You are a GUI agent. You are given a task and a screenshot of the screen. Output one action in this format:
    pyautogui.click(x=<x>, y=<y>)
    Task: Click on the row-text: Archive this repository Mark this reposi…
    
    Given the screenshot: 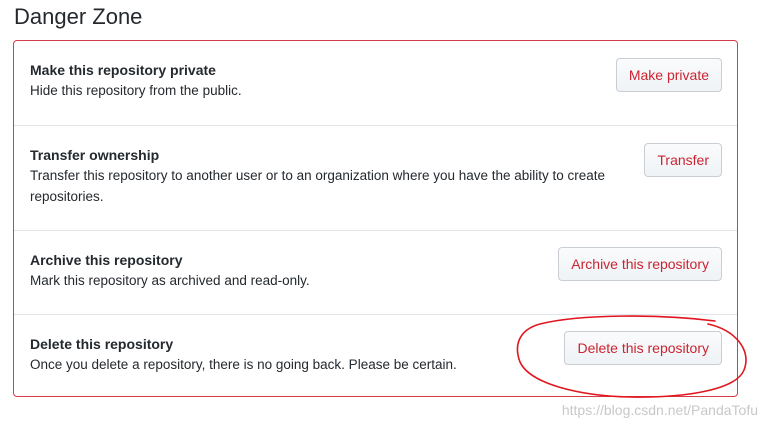 What is the action you would take?
    pyautogui.click(x=330, y=270)
    